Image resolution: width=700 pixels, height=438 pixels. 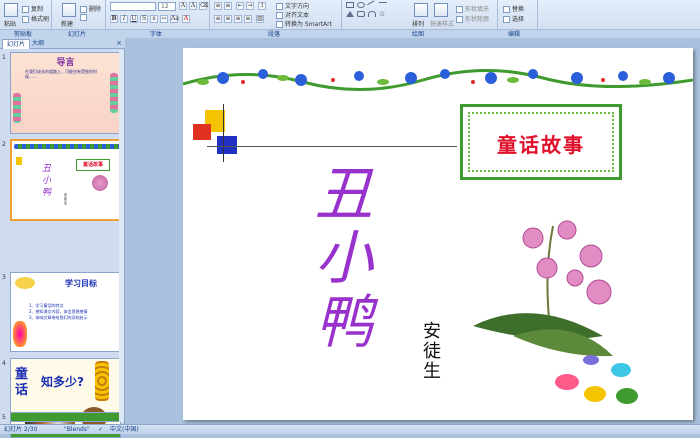 I want to click on ribbon-group-labels: 剪贴板 幻灯片 字体 段落 绘图 编辑, so click(x=350, y=33).